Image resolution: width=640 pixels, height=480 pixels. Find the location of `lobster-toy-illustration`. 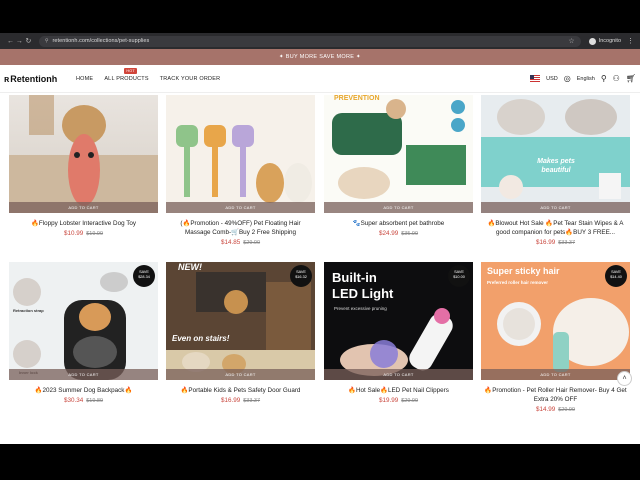

lobster-toy-illustration is located at coordinates (83, 154).